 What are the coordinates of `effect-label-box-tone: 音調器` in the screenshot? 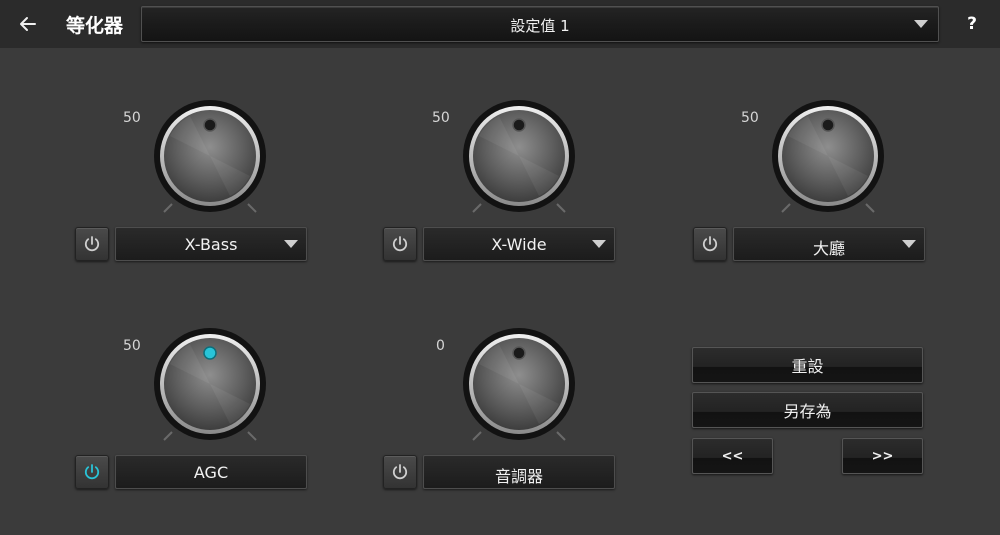 It's located at (519, 472).